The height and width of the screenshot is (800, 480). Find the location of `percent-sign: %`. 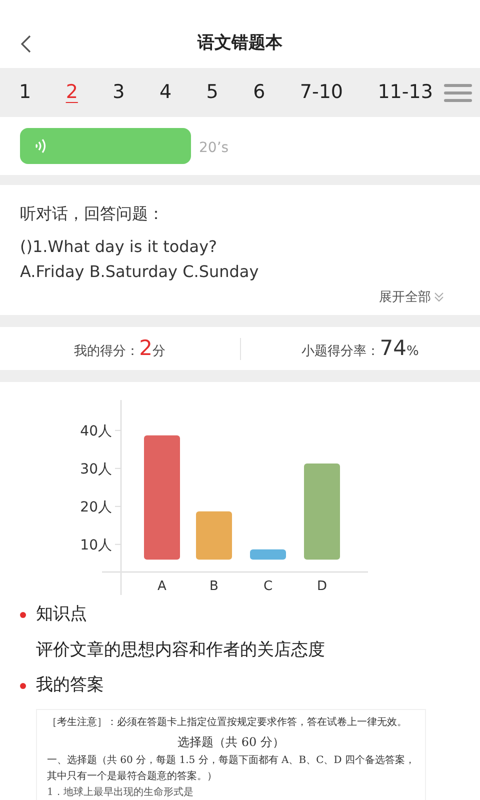

percent-sign: % is located at coordinates (412, 351).